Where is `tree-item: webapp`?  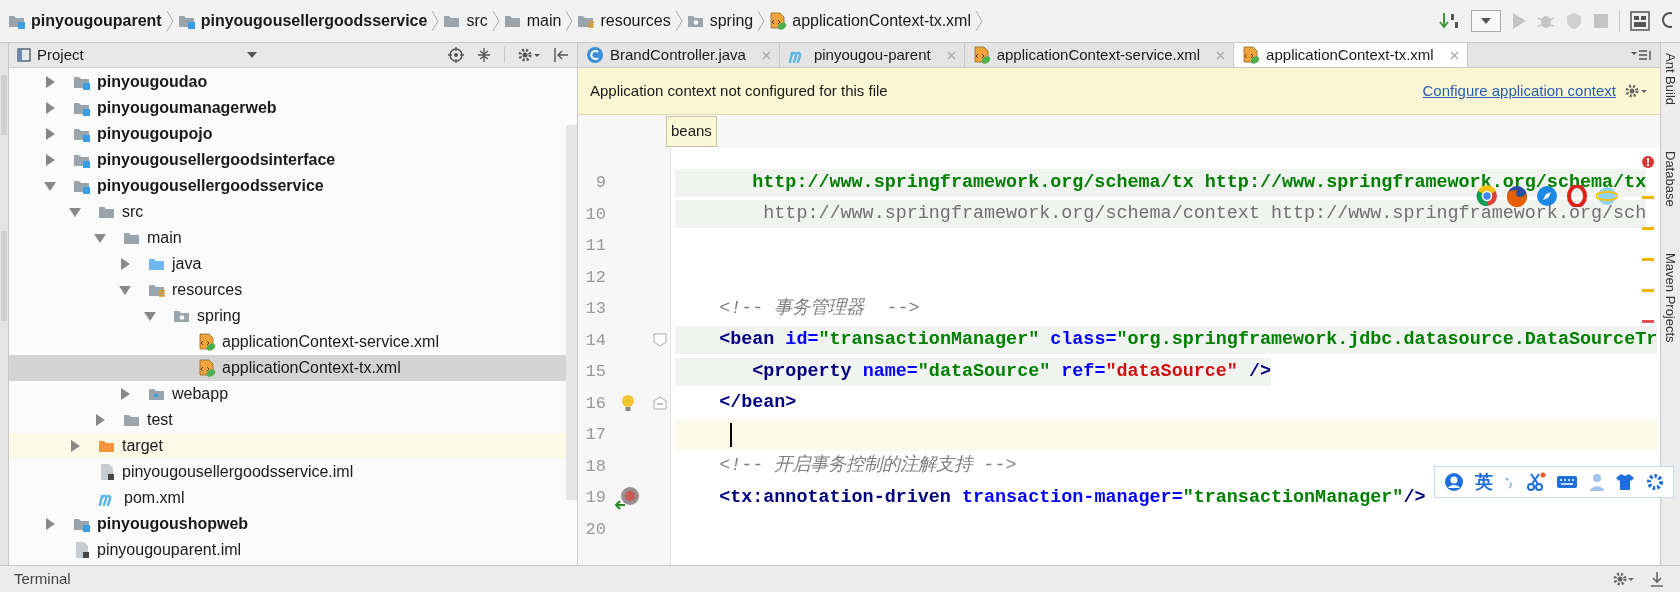 tree-item: webapp is located at coordinates (287, 394).